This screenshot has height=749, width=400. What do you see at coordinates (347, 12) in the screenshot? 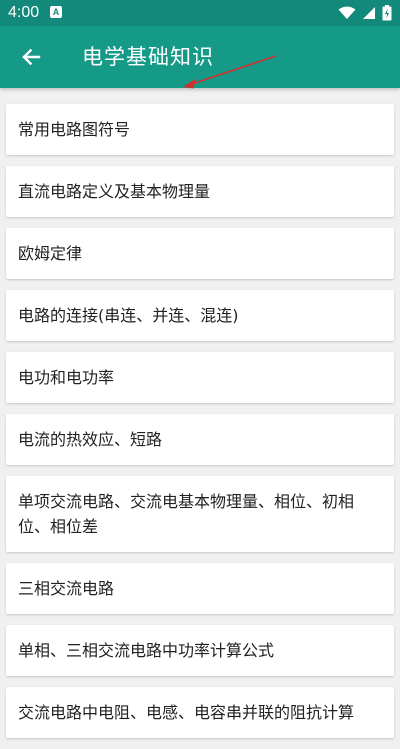
I see `wifi-icon` at bounding box center [347, 12].